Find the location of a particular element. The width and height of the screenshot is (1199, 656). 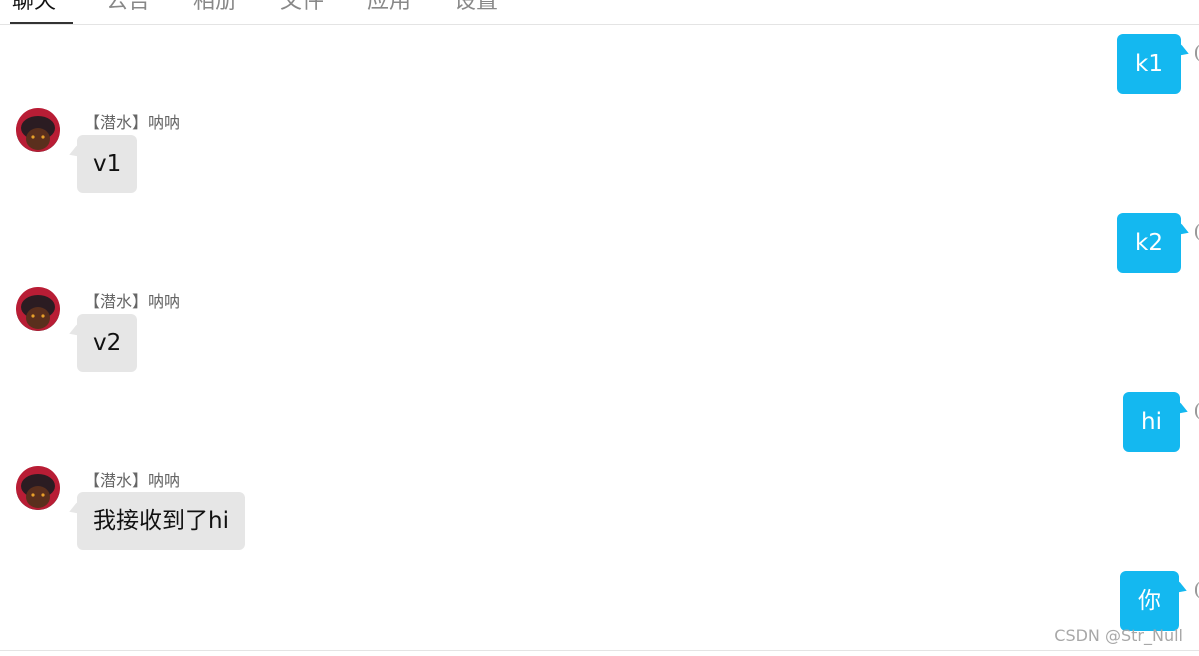

sent-message-bubble: k2 is located at coordinates (1149, 243).